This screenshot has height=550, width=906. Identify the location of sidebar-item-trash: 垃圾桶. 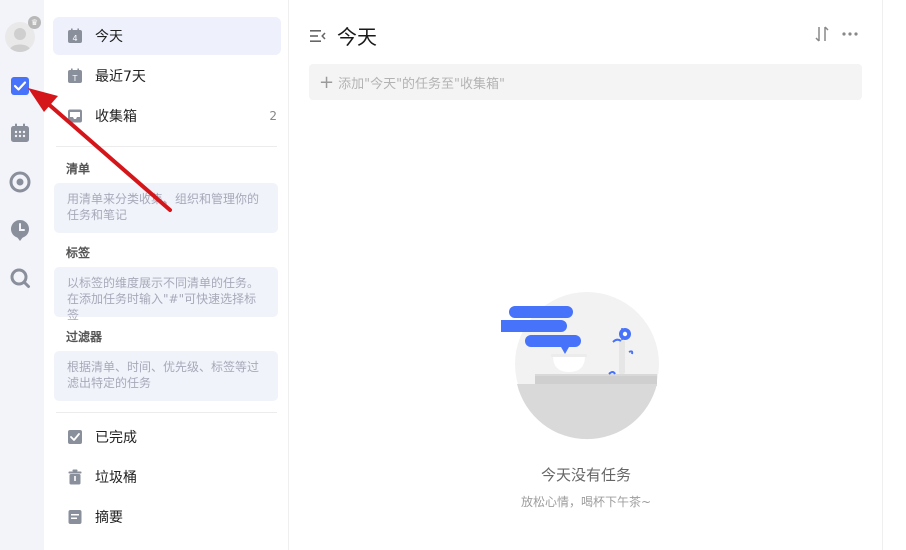
(167, 477).